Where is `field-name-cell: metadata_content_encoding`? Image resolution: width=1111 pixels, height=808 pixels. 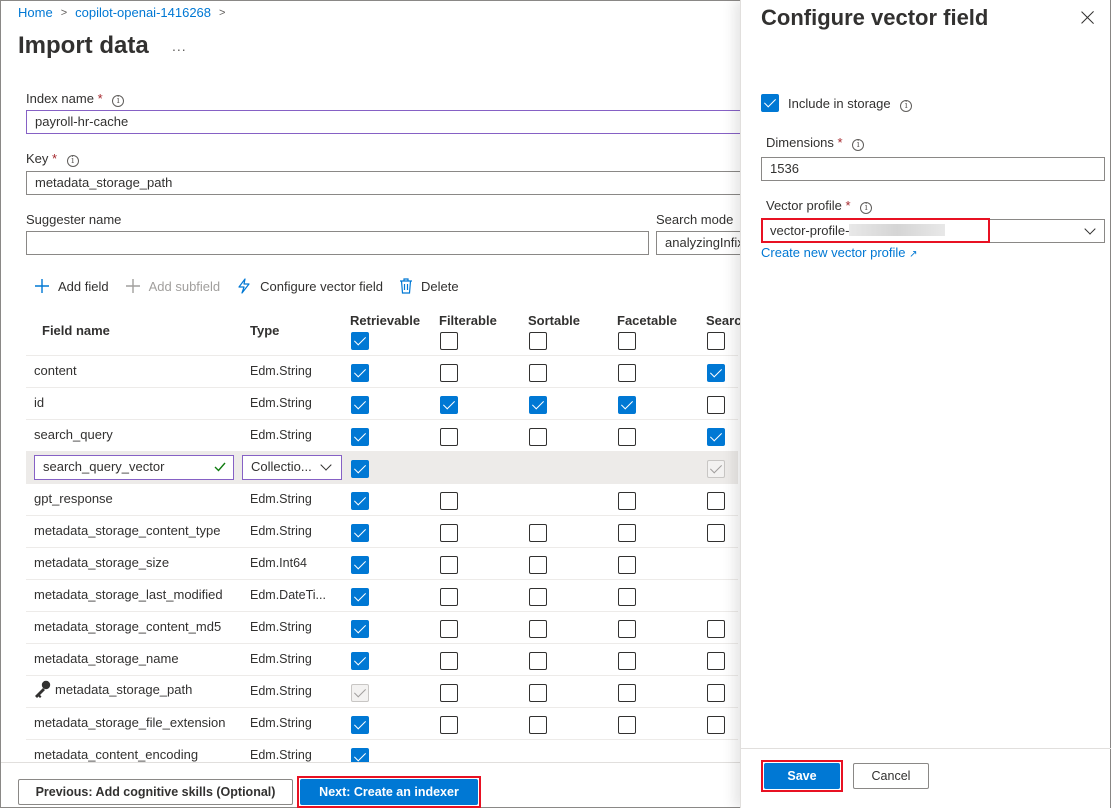
field-name-cell: metadata_content_encoding is located at coordinates (116, 754).